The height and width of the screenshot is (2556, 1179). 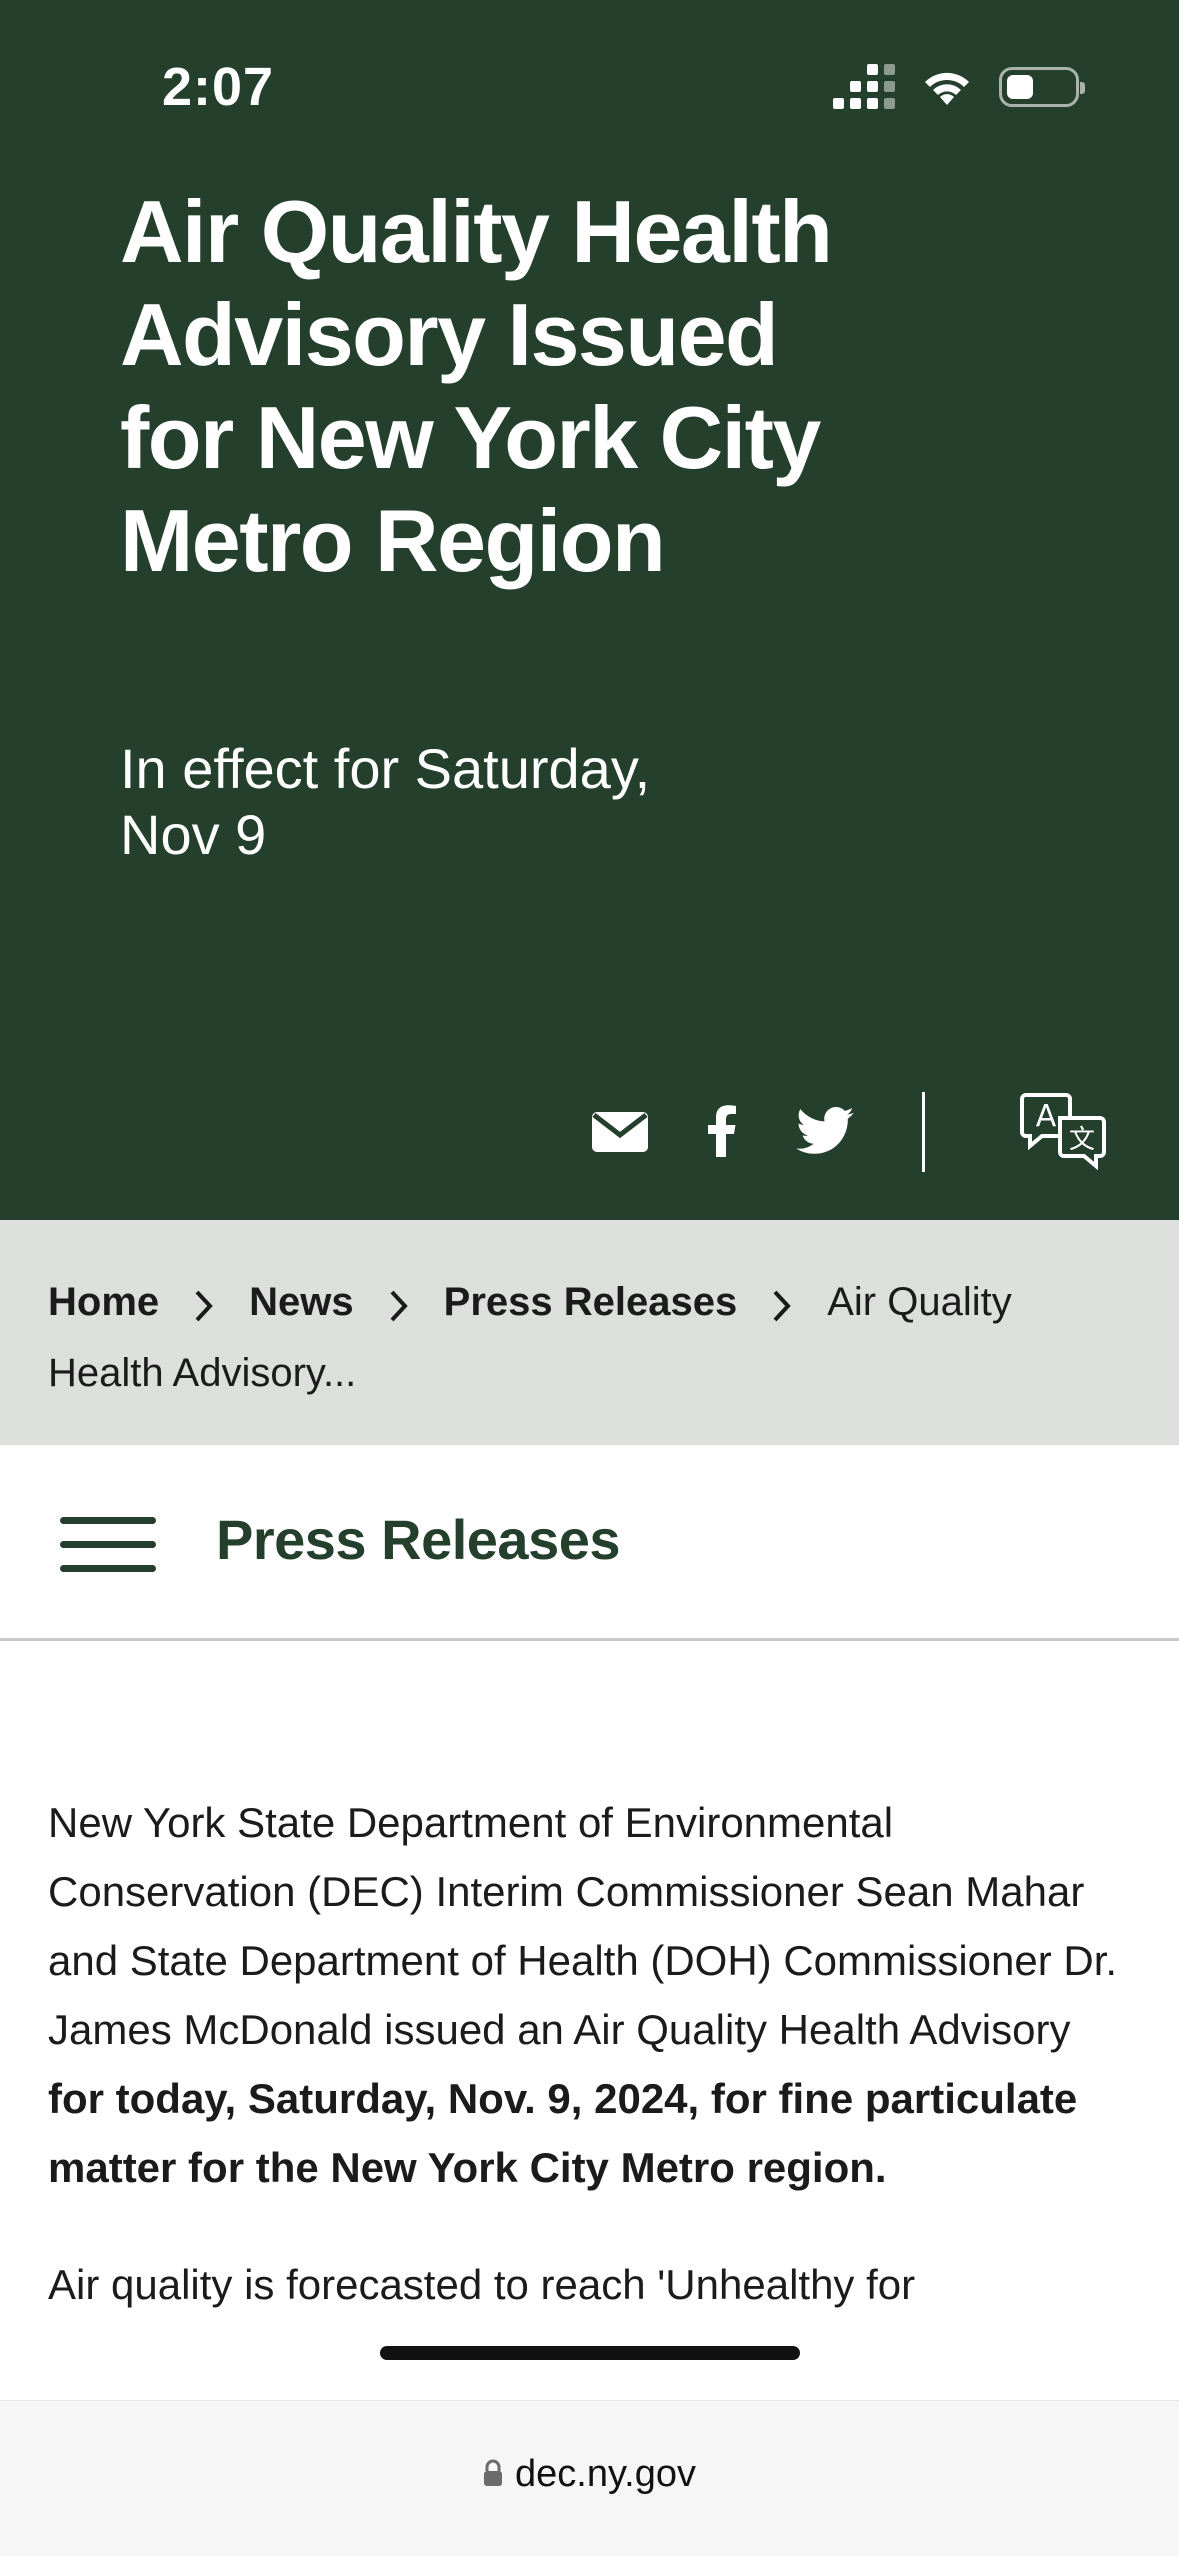 I want to click on wifi-icon, so click(x=947, y=88).